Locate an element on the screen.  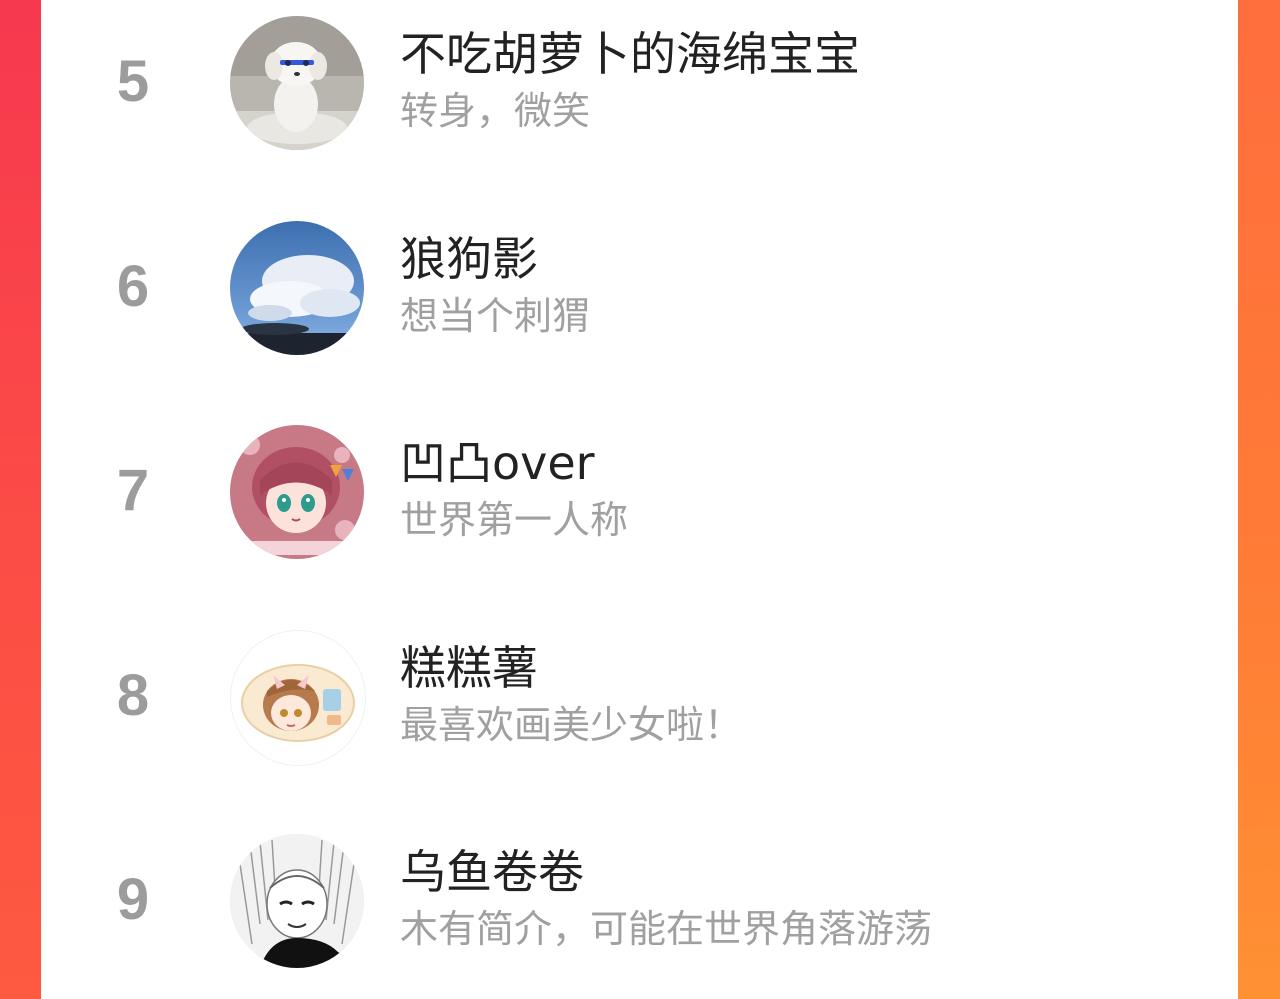
anime-girl-sticker-avatar-icon is located at coordinates (298, 698).